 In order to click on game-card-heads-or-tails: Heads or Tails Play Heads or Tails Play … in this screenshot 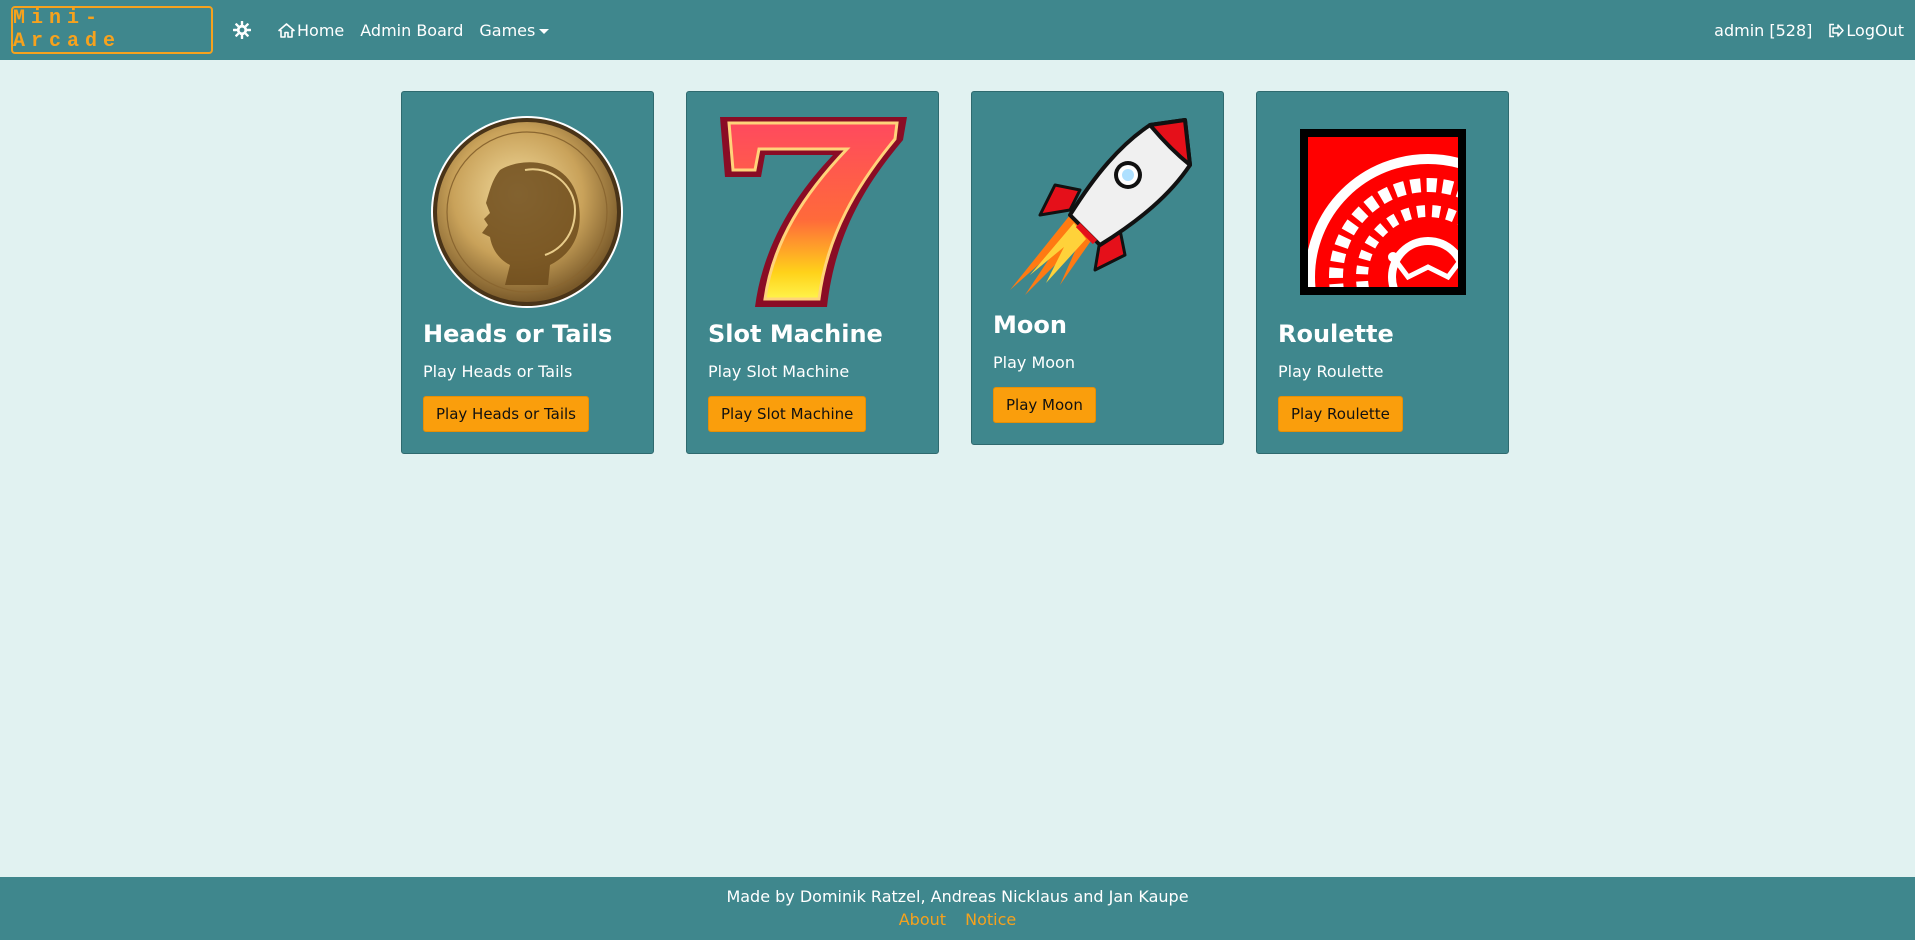, I will do `click(527, 272)`.